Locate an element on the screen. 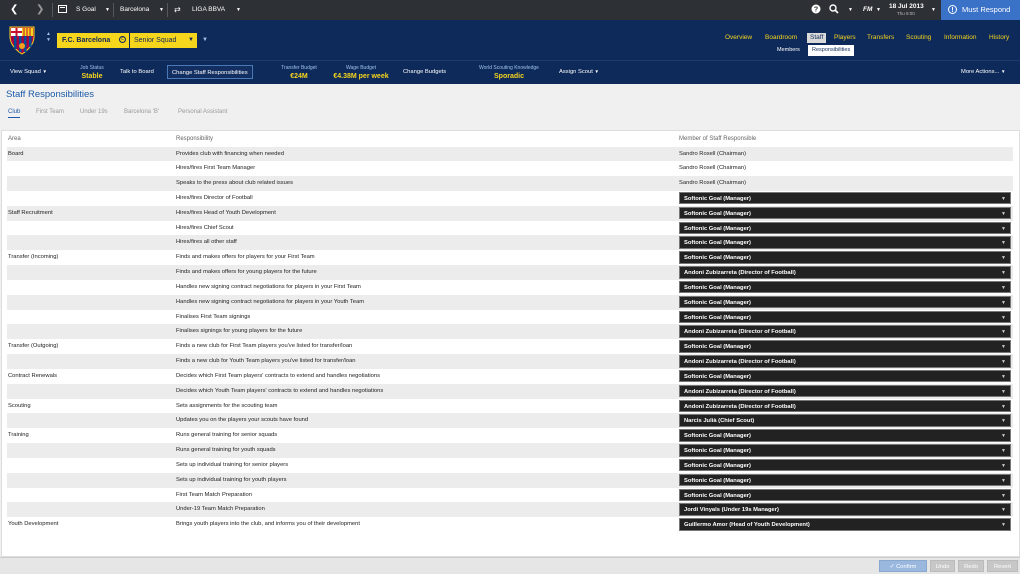  tab-under-19s: Under 19s is located at coordinates (94, 112).